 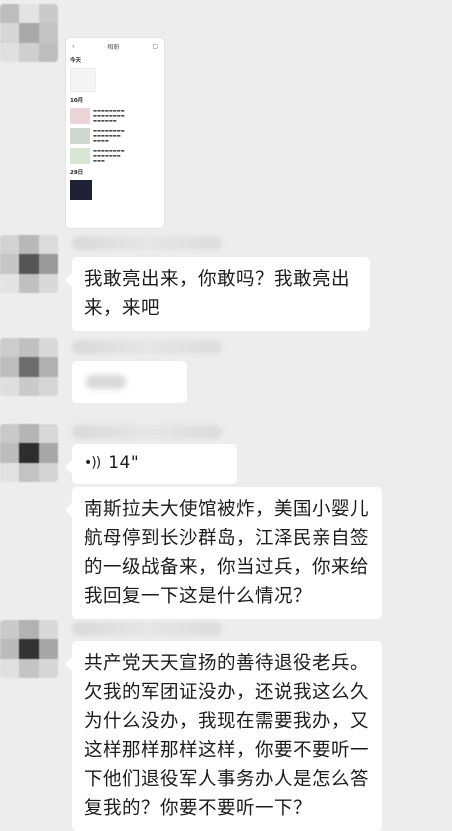 I want to click on message-text: 我敢亮出来，你敢吗？我敢亮出来，来吧, so click(x=217, y=294).